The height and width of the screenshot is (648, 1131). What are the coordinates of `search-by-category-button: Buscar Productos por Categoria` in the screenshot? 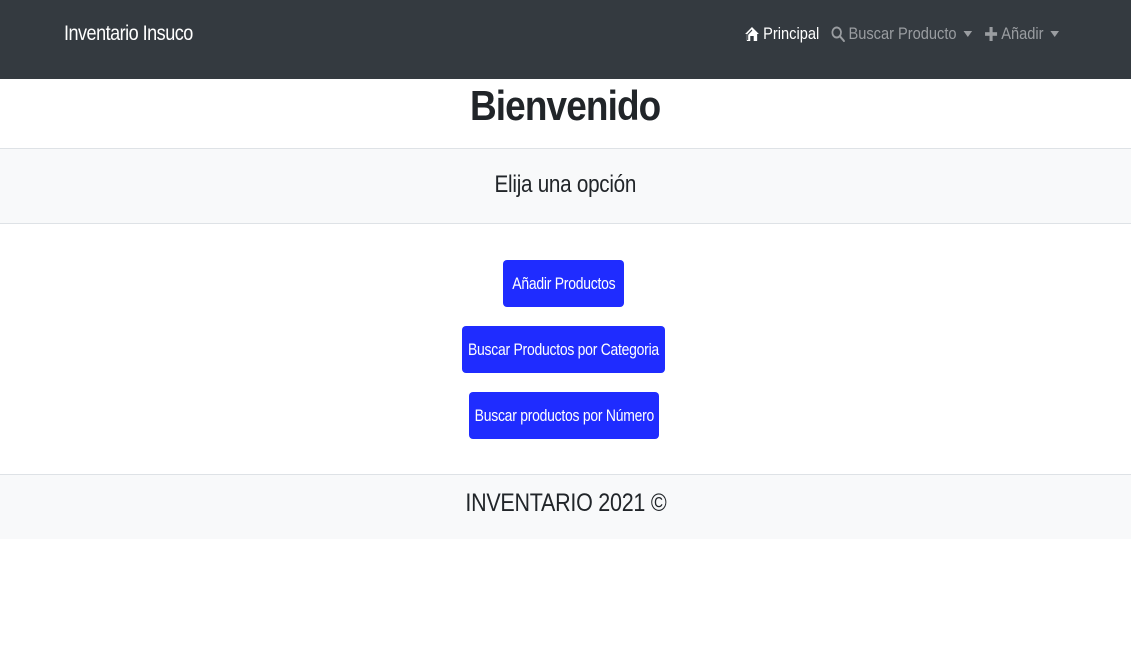 It's located at (563, 349).